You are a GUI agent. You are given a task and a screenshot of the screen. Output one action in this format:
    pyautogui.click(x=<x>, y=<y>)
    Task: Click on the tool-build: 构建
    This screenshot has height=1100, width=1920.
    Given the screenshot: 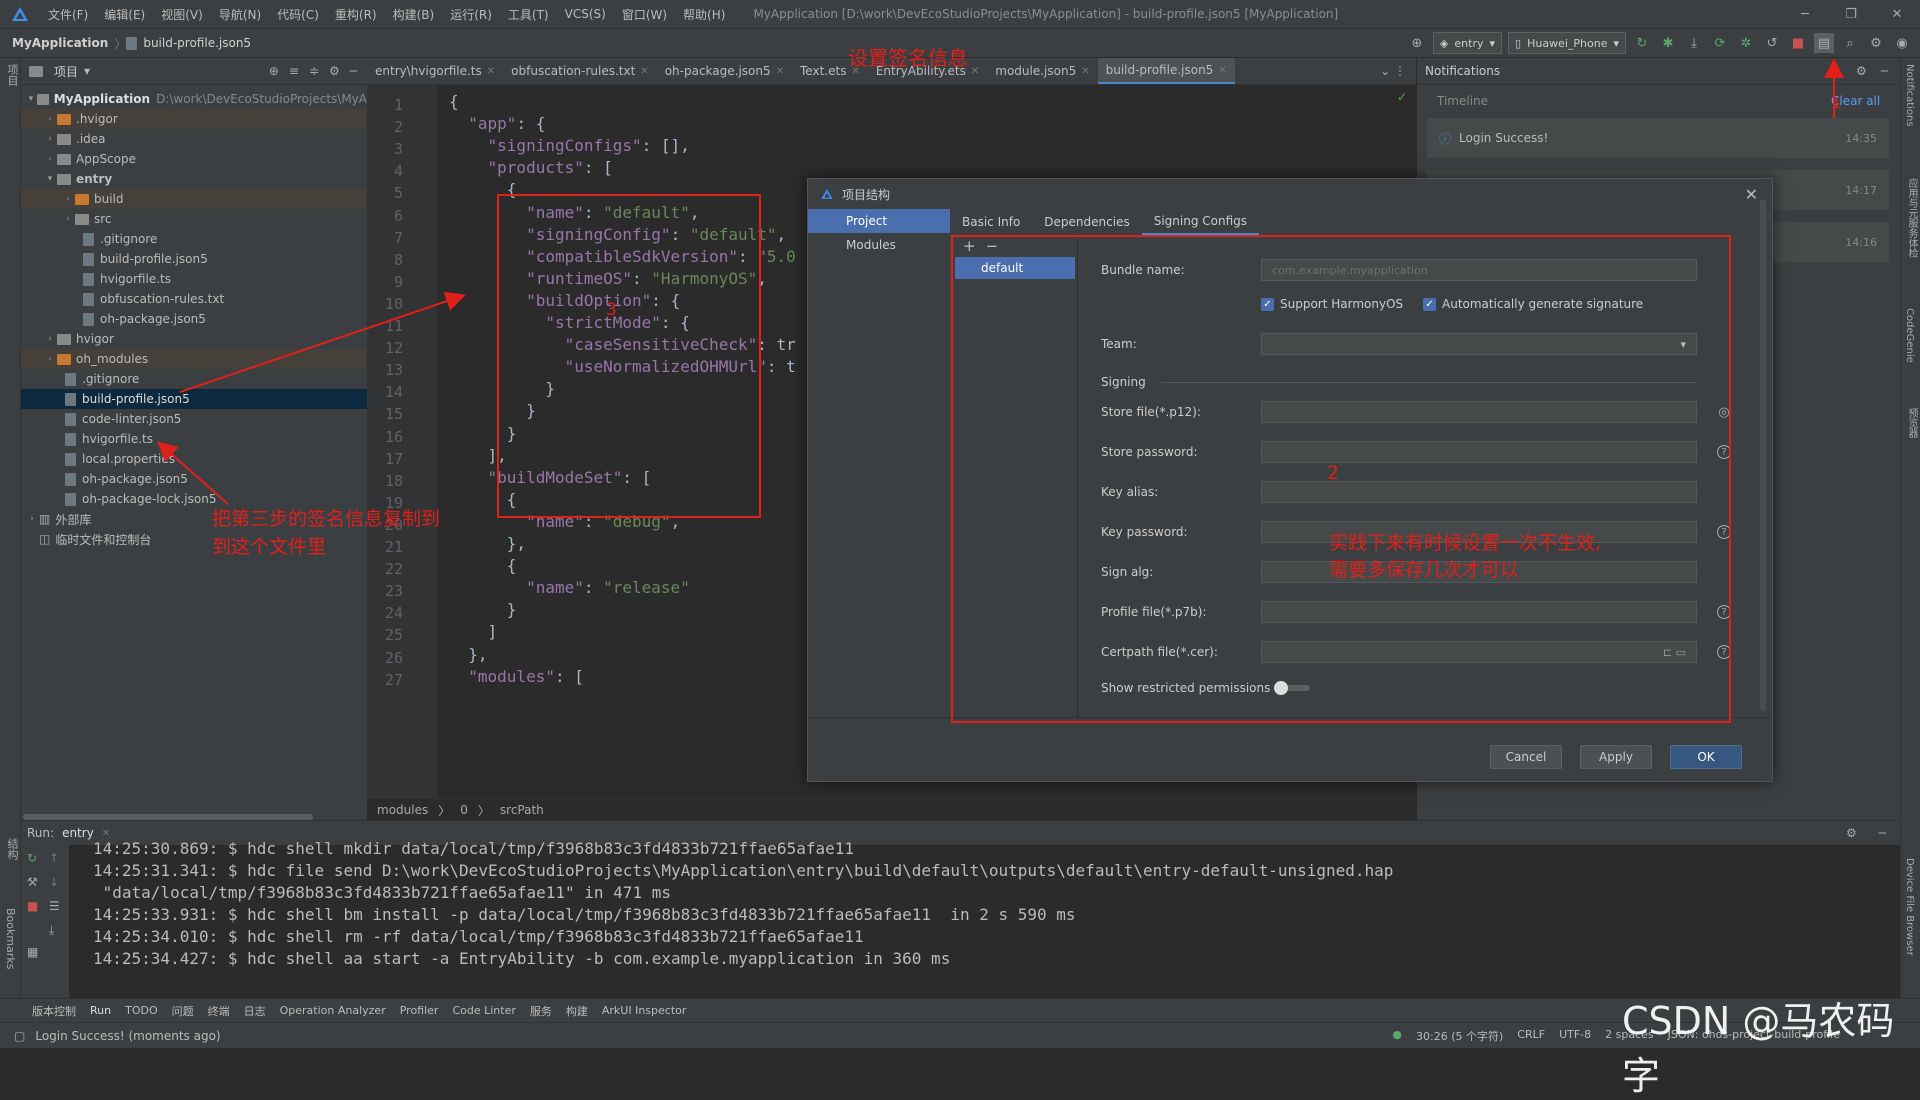 What is the action you would take?
    pyautogui.click(x=577, y=1011)
    